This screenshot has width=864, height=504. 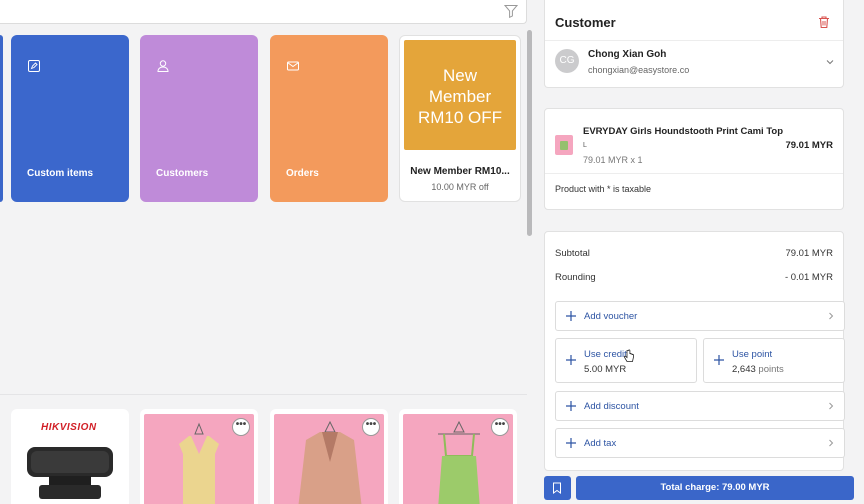 I want to click on subtotal-value: 79.01 MYR, so click(x=809, y=253).